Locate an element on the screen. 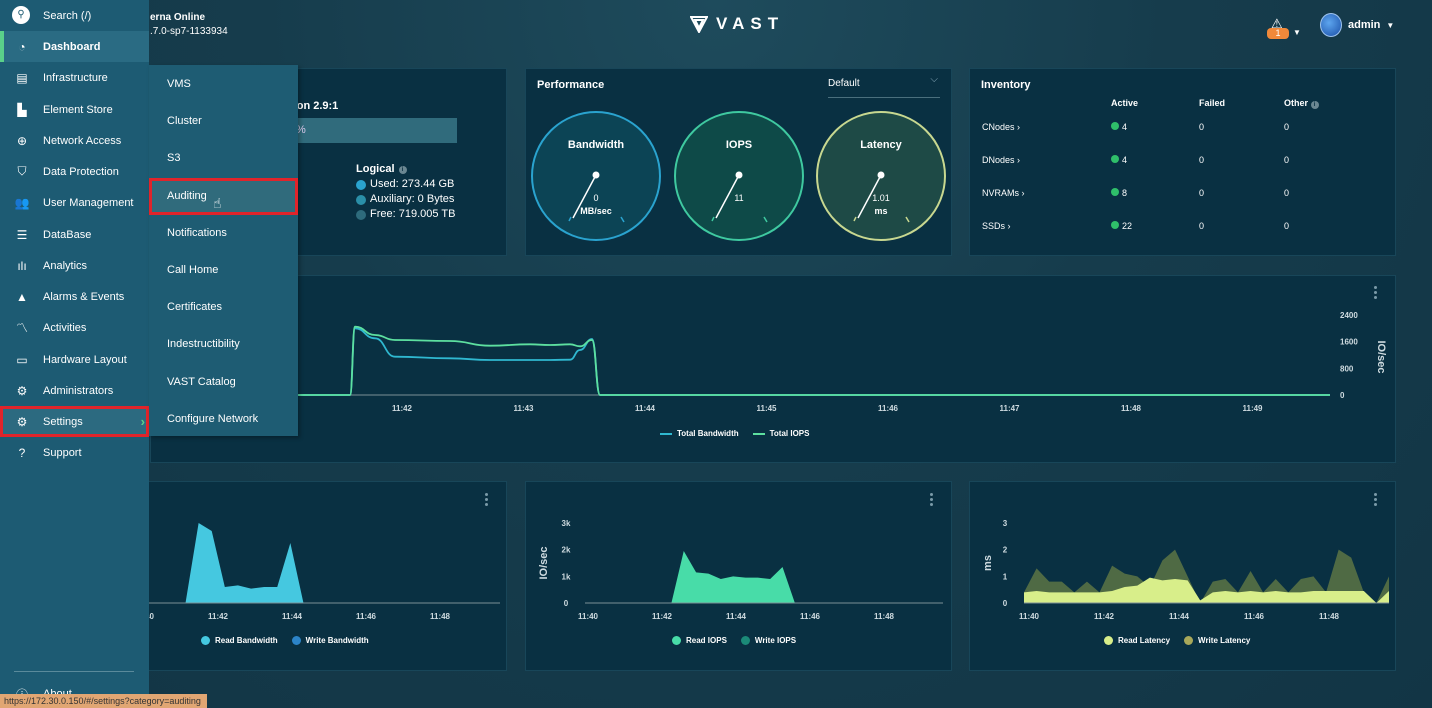  sidebar-item-settings: ⚙ Settings › is located at coordinates (74, 421).